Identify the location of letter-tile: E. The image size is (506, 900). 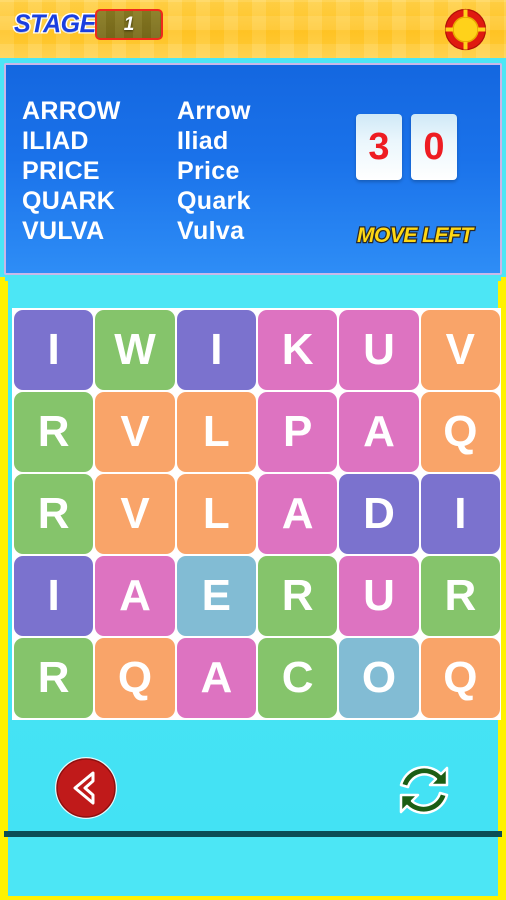
(216, 596).